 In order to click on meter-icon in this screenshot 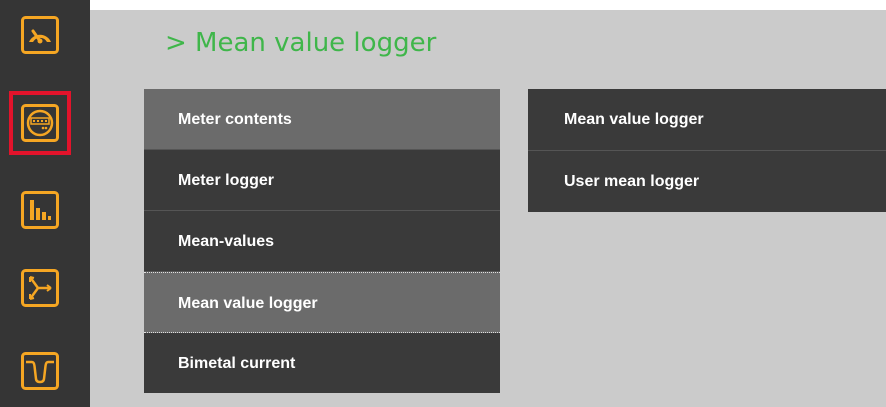, I will do `click(40, 123)`.